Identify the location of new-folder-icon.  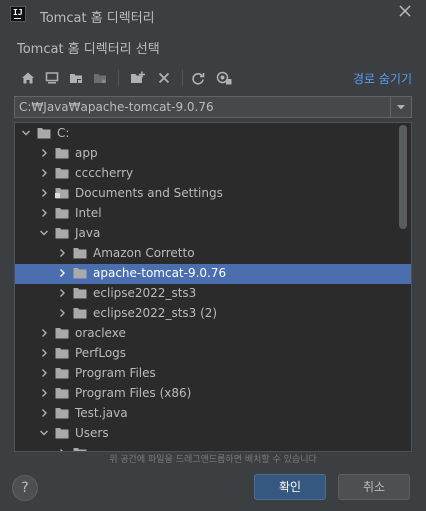
(138, 77).